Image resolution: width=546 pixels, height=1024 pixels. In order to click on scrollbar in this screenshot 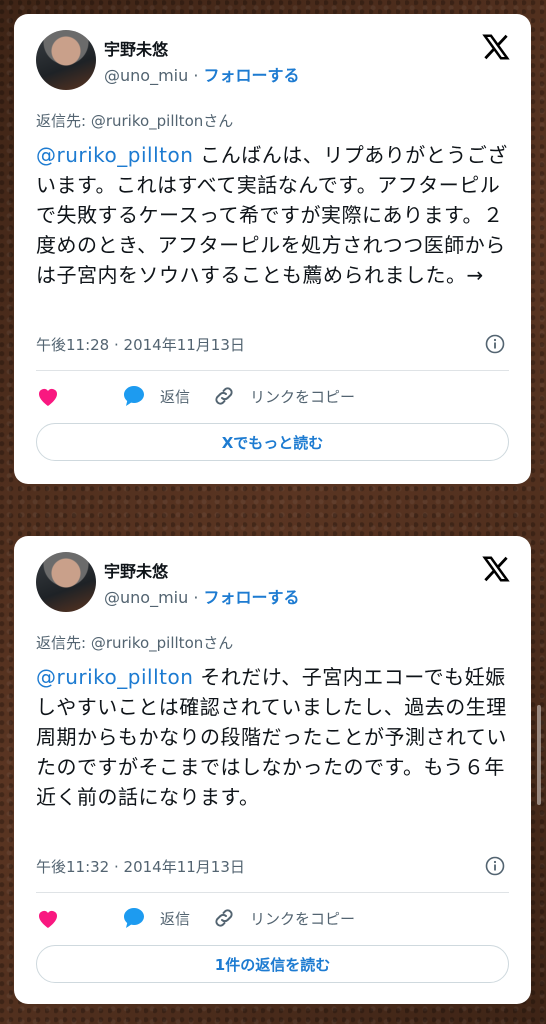, I will do `click(539, 755)`.